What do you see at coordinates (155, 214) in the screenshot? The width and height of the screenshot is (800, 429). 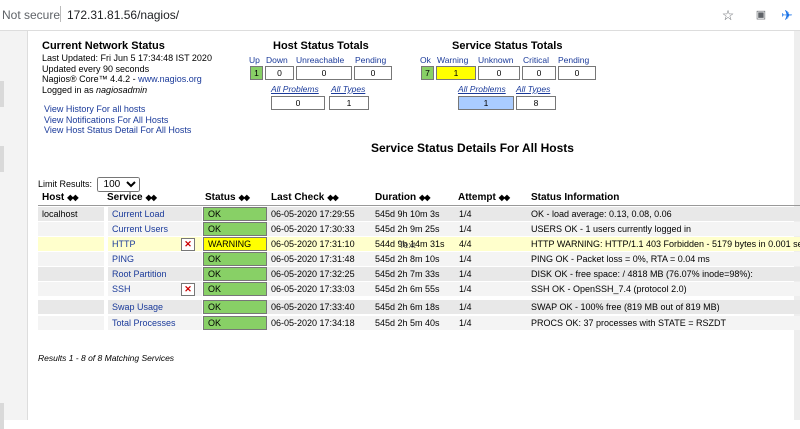 I see `service-cell: Current Load` at bounding box center [155, 214].